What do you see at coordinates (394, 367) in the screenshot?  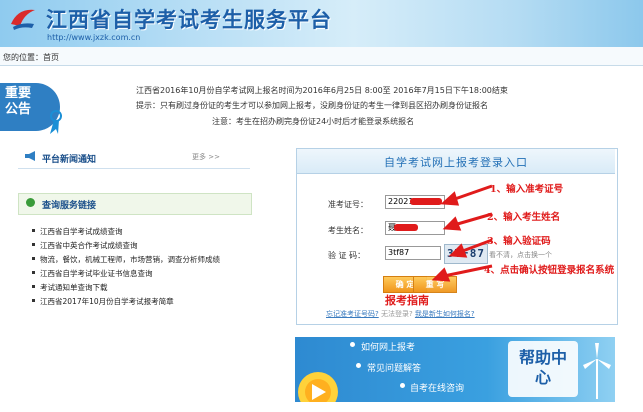 I see `help-link-faq: 常见问题解答` at bounding box center [394, 367].